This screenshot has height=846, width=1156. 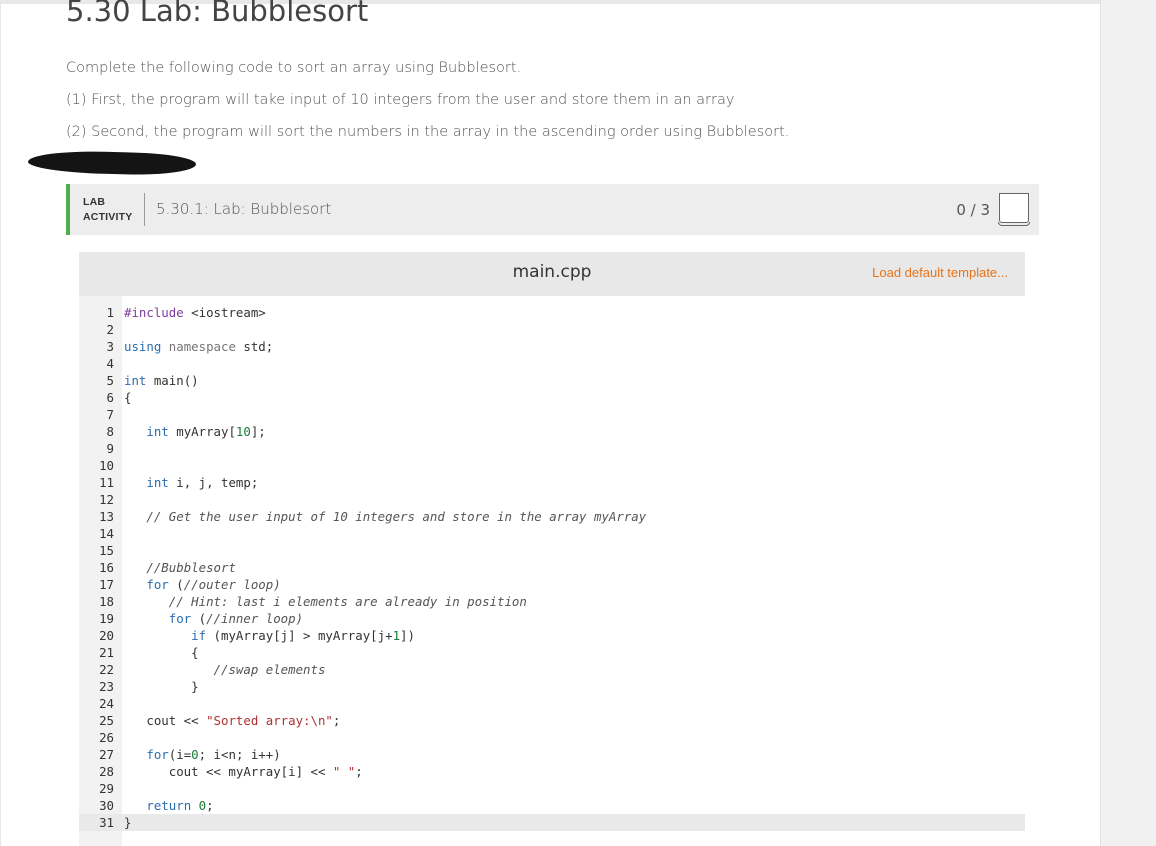 I want to click on code-line: 17 for (//outer loop), so click(x=552, y=584).